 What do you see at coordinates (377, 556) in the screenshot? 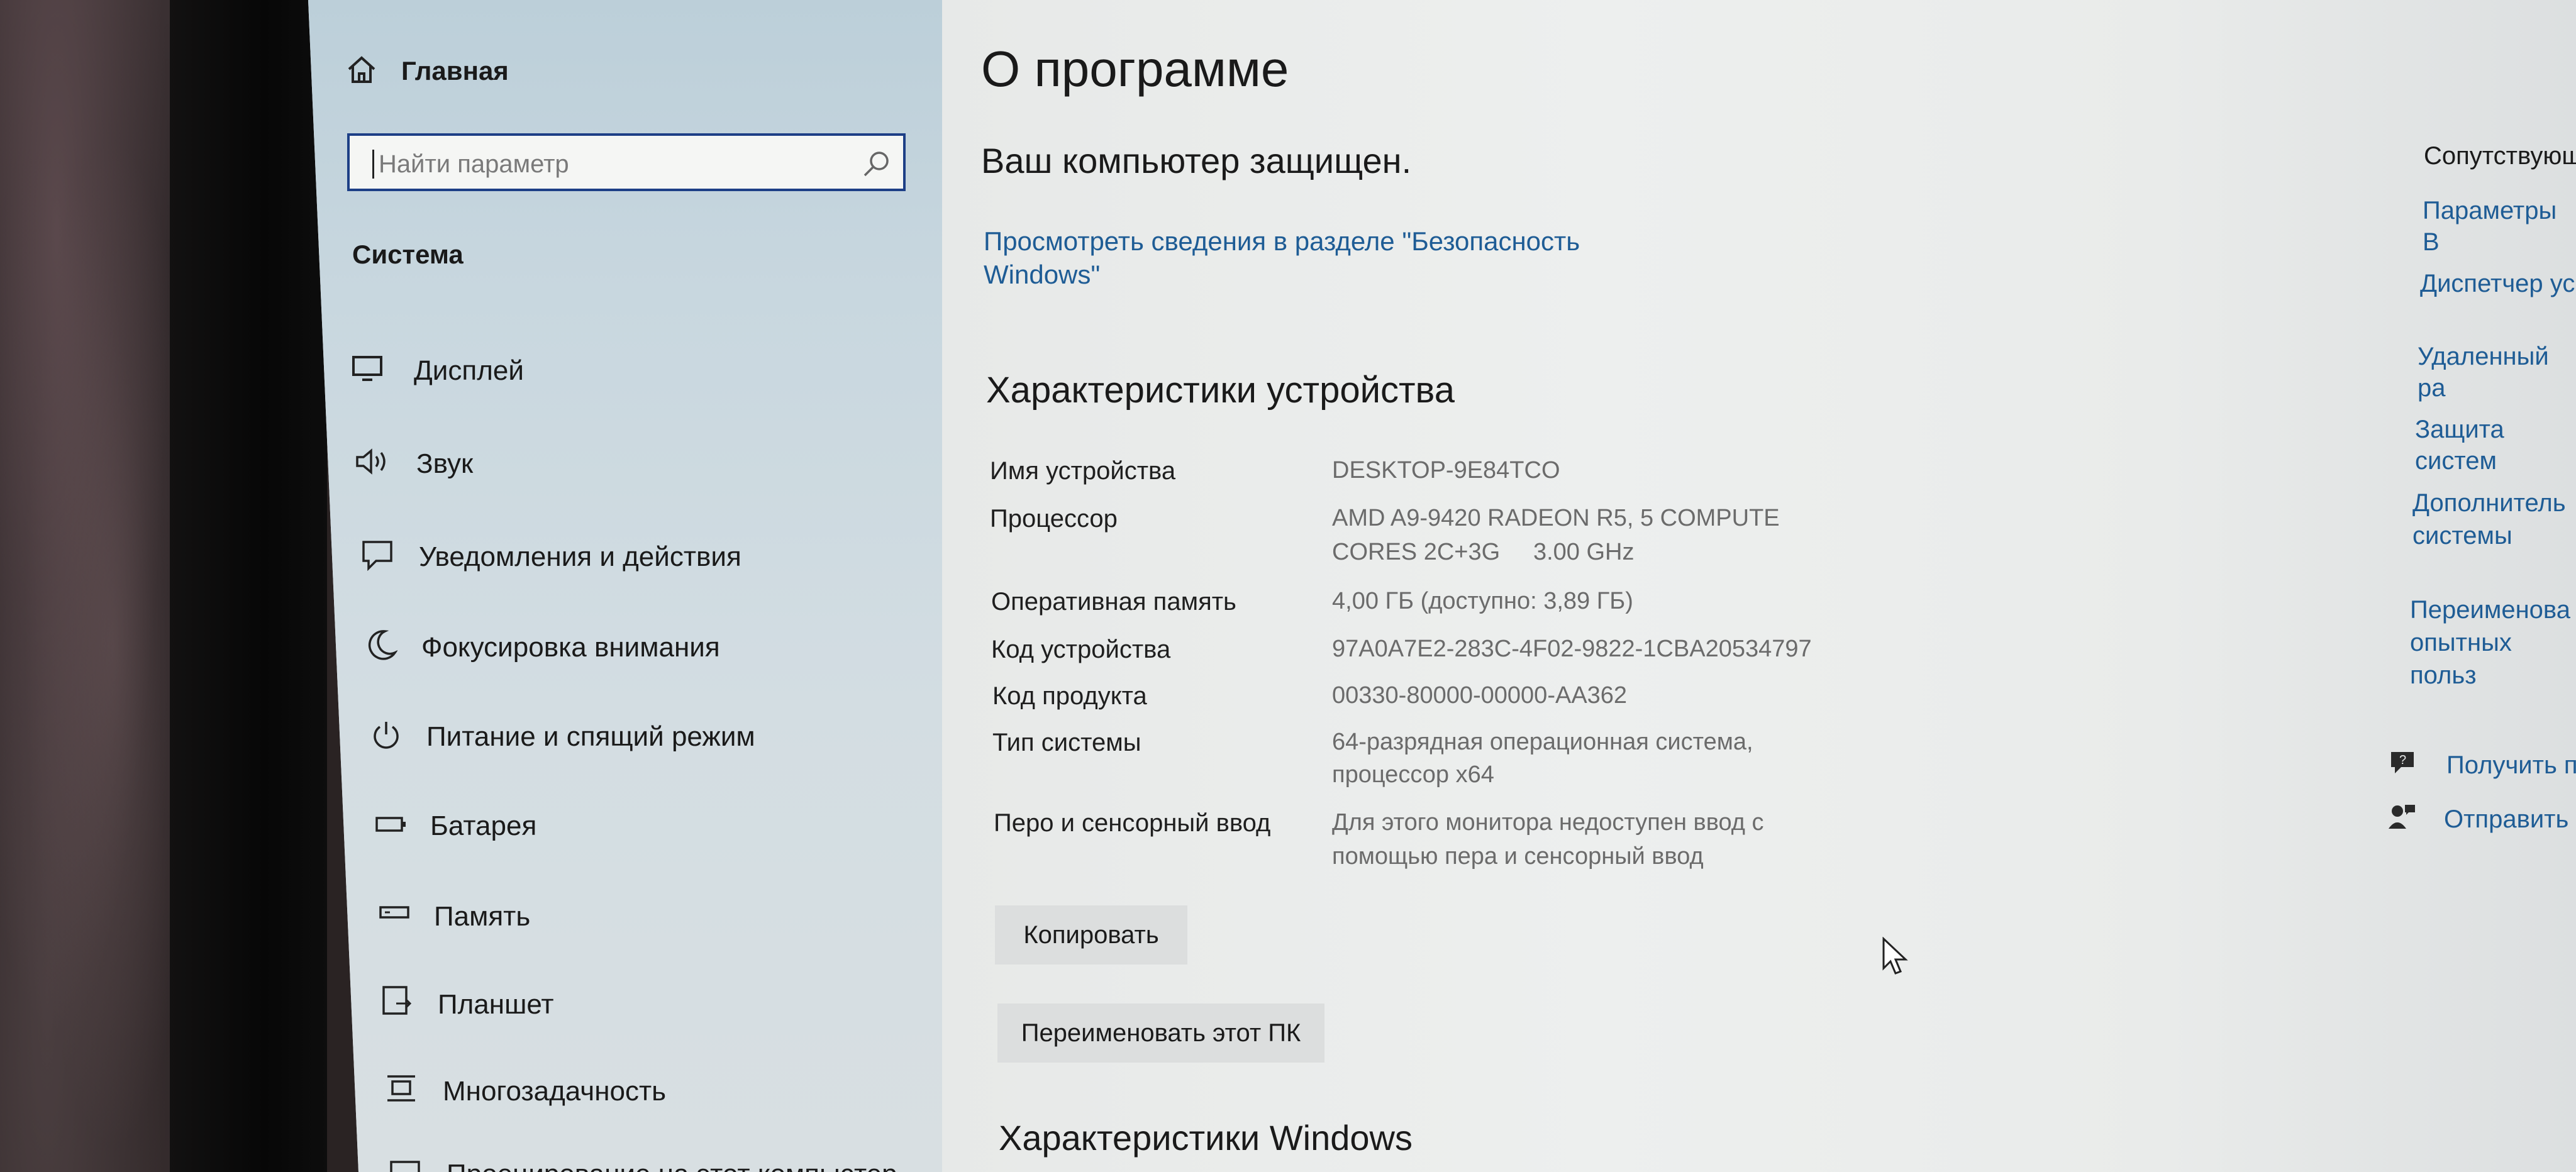
I see `notifications-icon` at bounding box center [377, 556].